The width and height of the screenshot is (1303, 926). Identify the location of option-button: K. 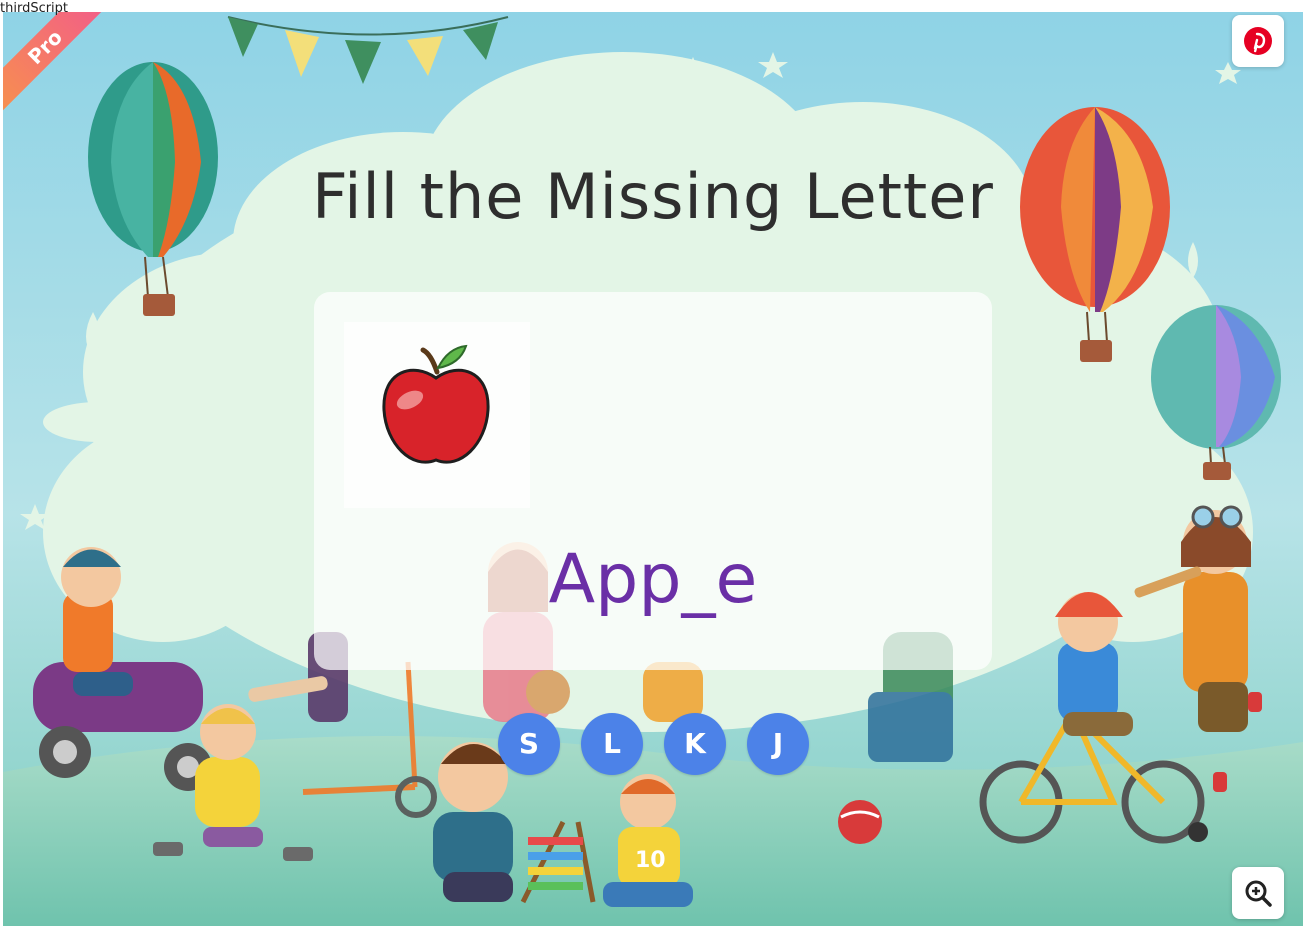
(695, 744).